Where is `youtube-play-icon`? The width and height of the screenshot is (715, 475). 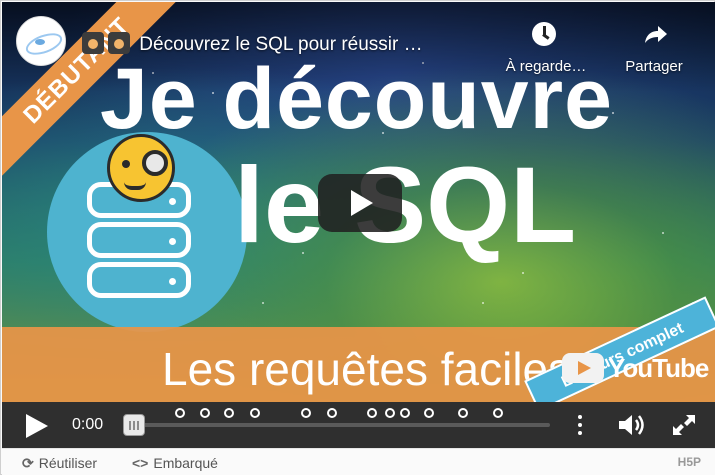
youtube-play-icon is located at coordinates (583, 368).